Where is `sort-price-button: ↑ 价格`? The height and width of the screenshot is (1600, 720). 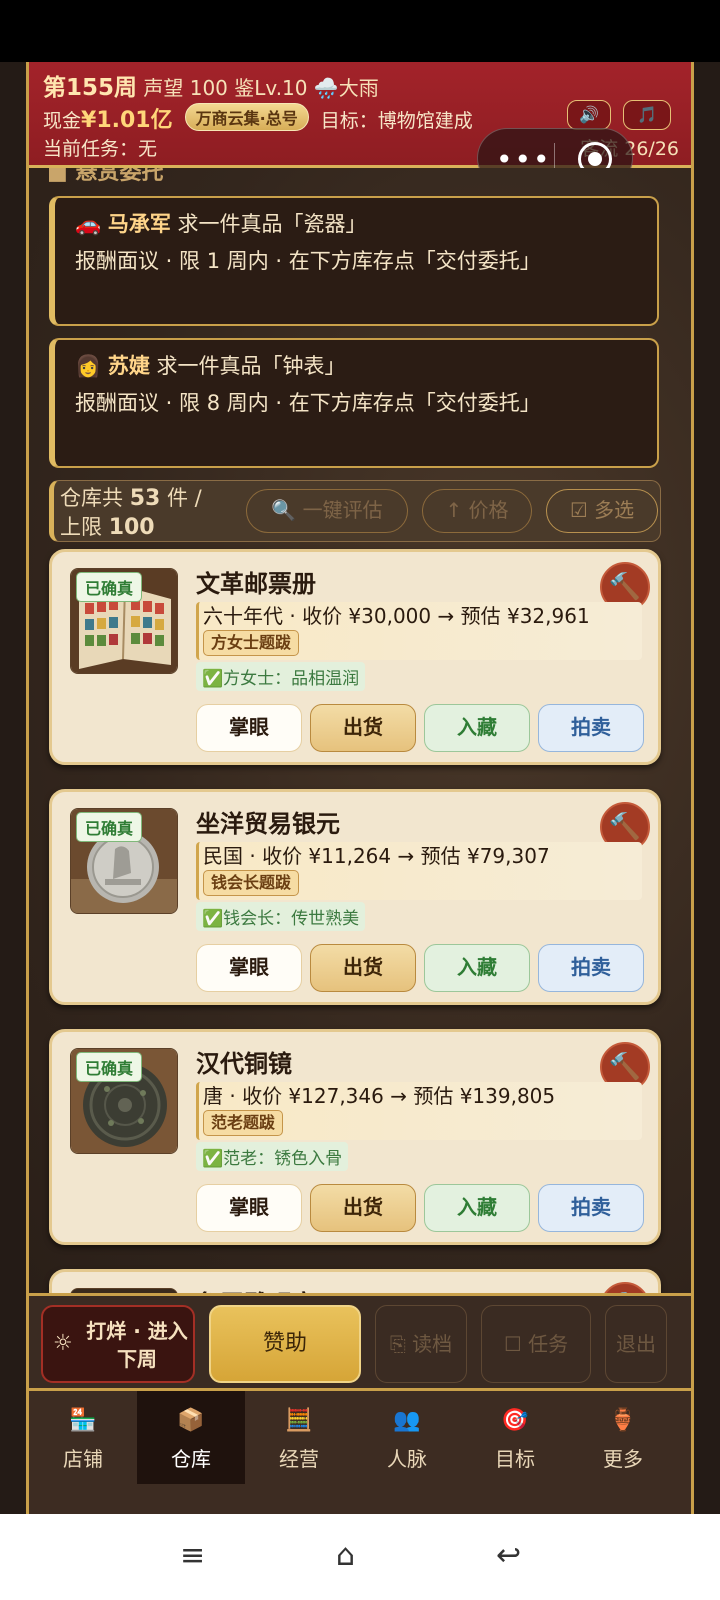 sort-price-button: ↑ 价格 is located at coordinates (477, 511).